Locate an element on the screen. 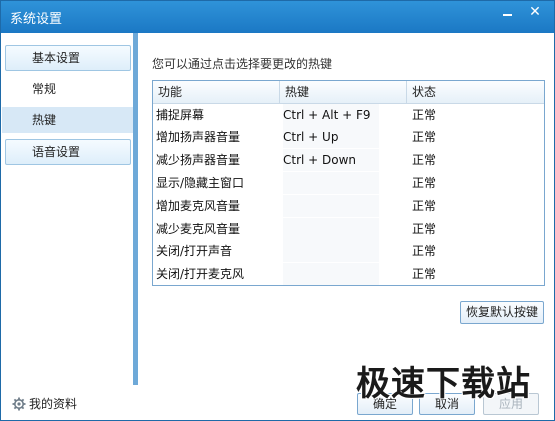  table-row: 捕捉屏幕 Ctrl + Alt + F9 正常 is located at coordinates (348, 115).